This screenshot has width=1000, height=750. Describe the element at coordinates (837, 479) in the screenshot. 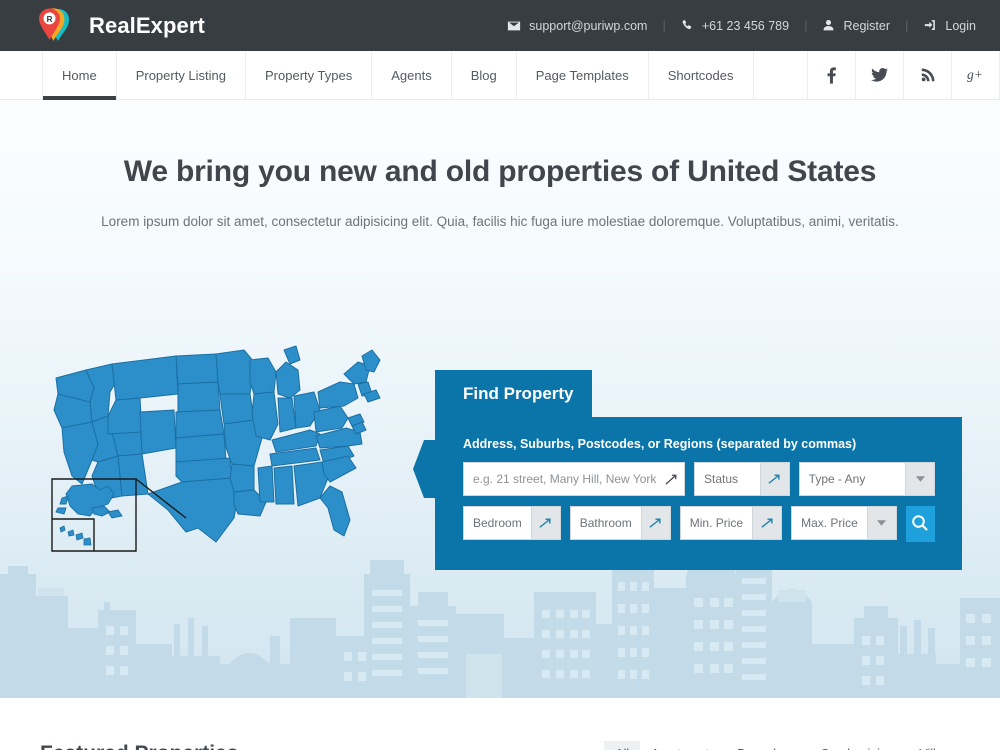

I see `type-value: Type - Any` at that location.